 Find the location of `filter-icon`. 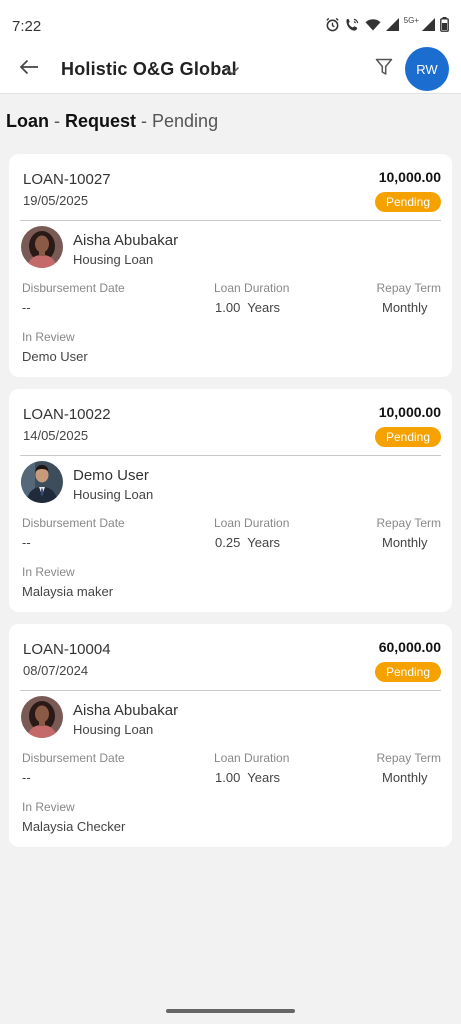

filter-icon is located at coordinates (384, 69).